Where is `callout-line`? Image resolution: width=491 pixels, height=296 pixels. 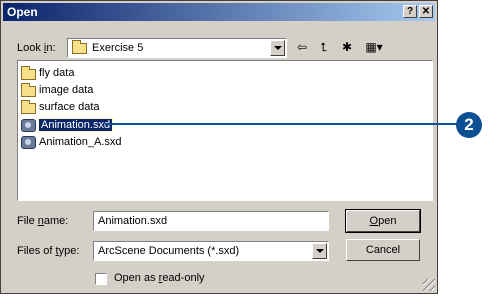 callout-line is located at coordinates (287, 124).